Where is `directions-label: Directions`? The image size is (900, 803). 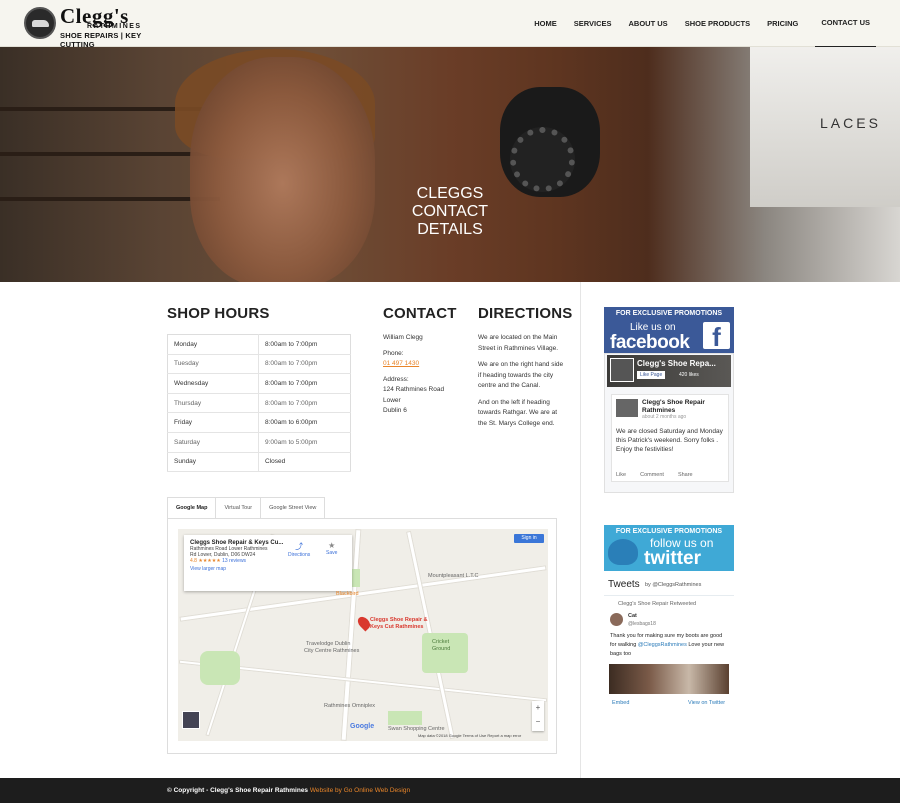
directions-label: Directions is located at coordinates (299, 555).